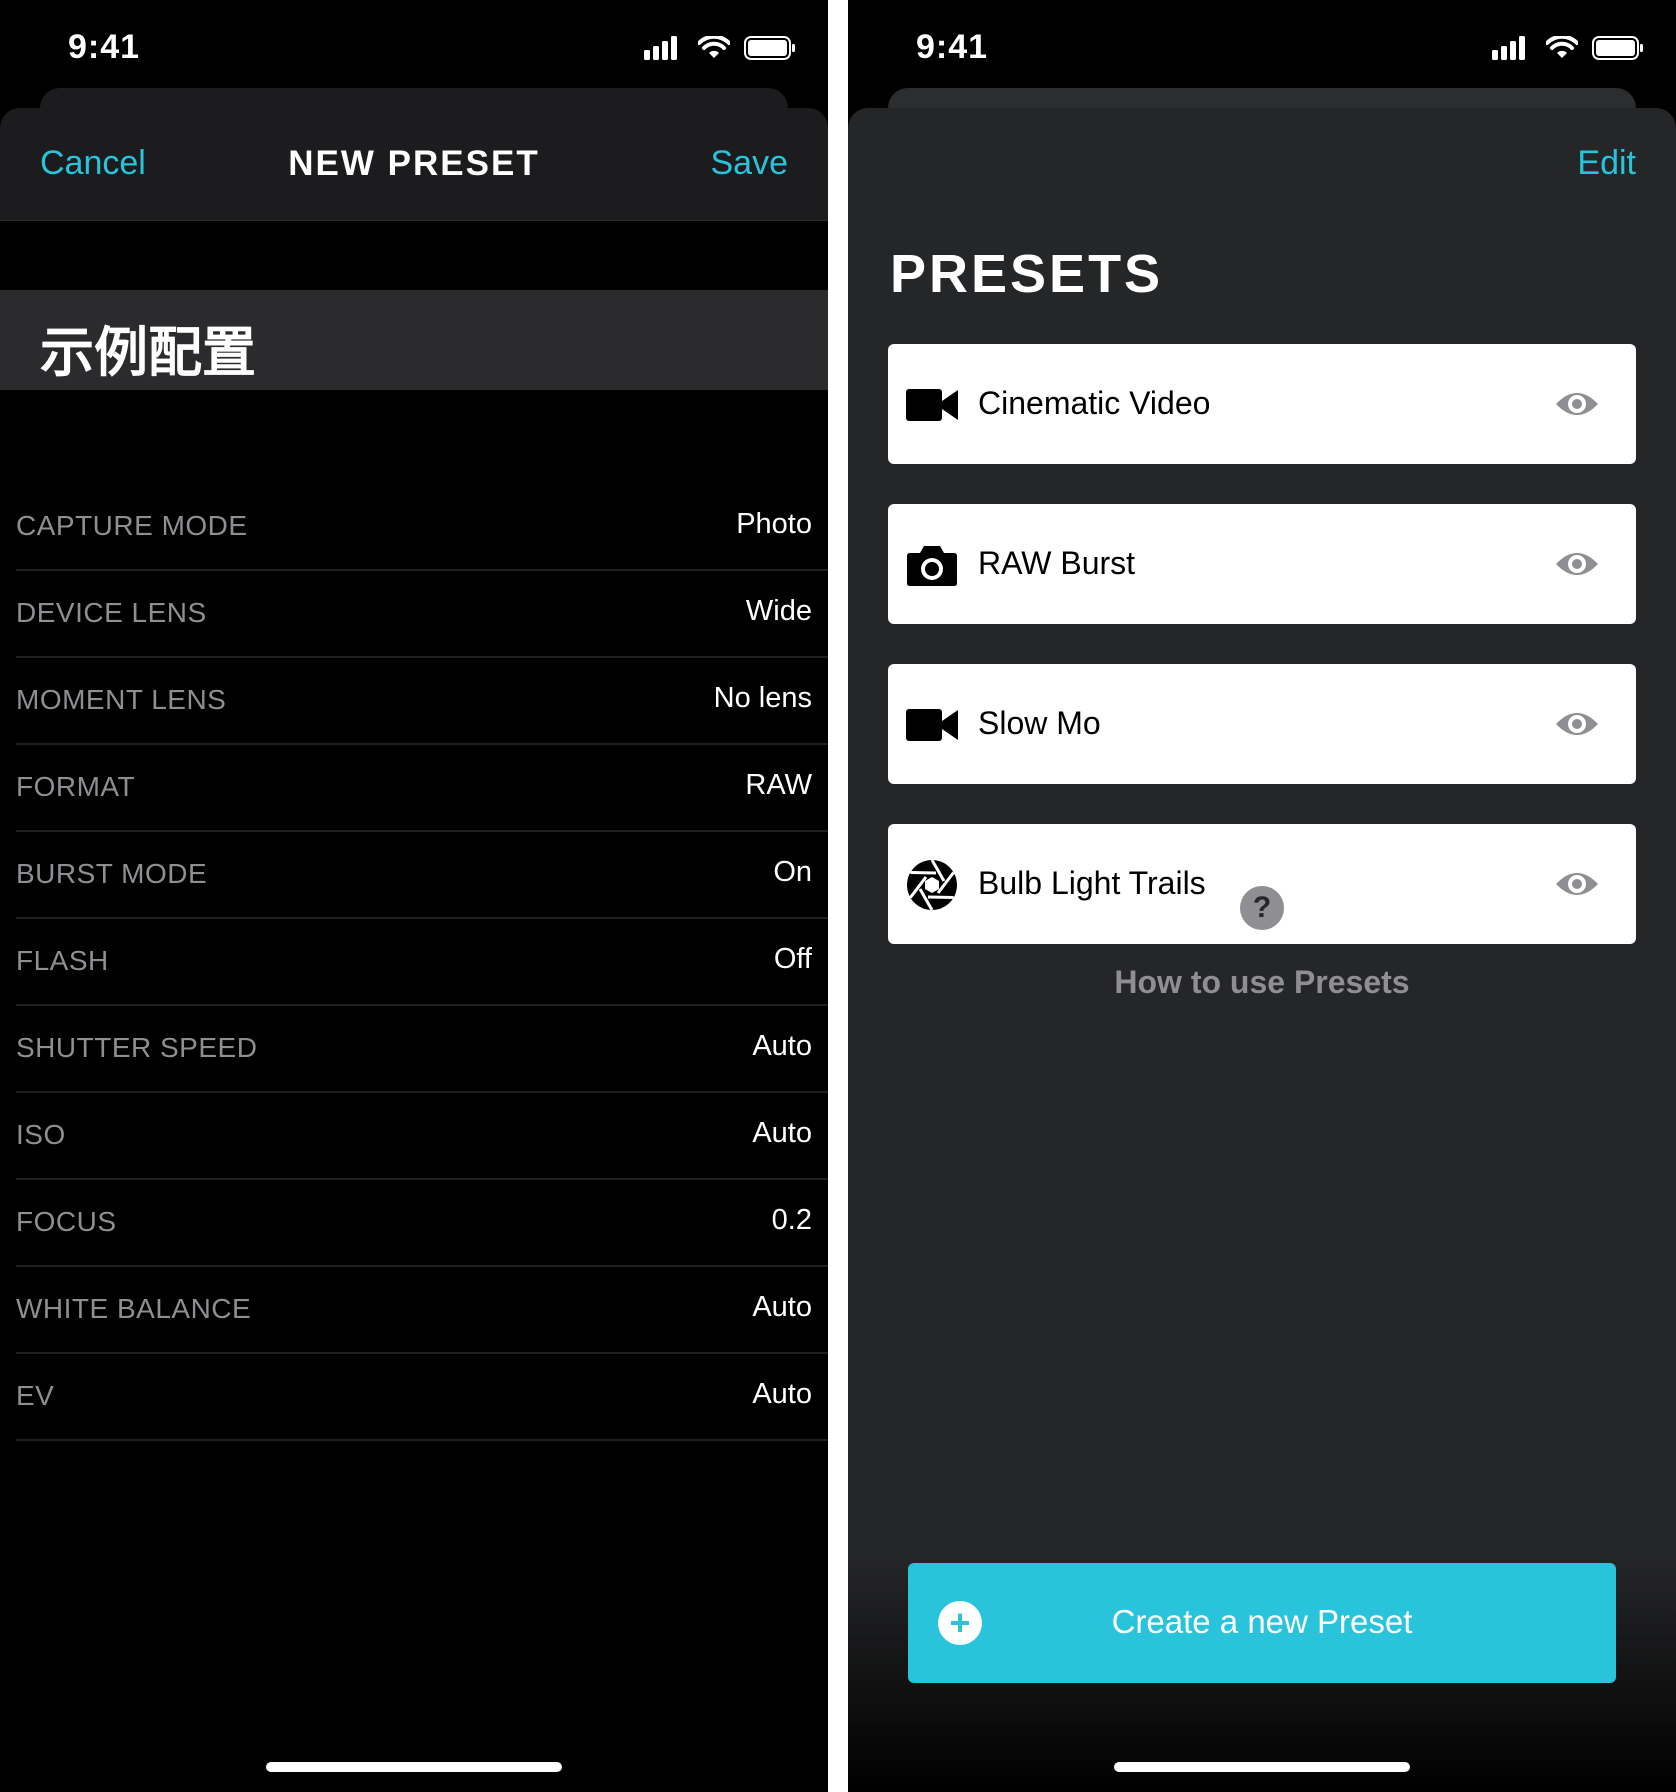 The image size is (1676, 1792). What do you see at coordinates (137, 1047) in the screenshot?
I see `setting-label: SHUTTER SPEED` at bounding box center [137, 1047].